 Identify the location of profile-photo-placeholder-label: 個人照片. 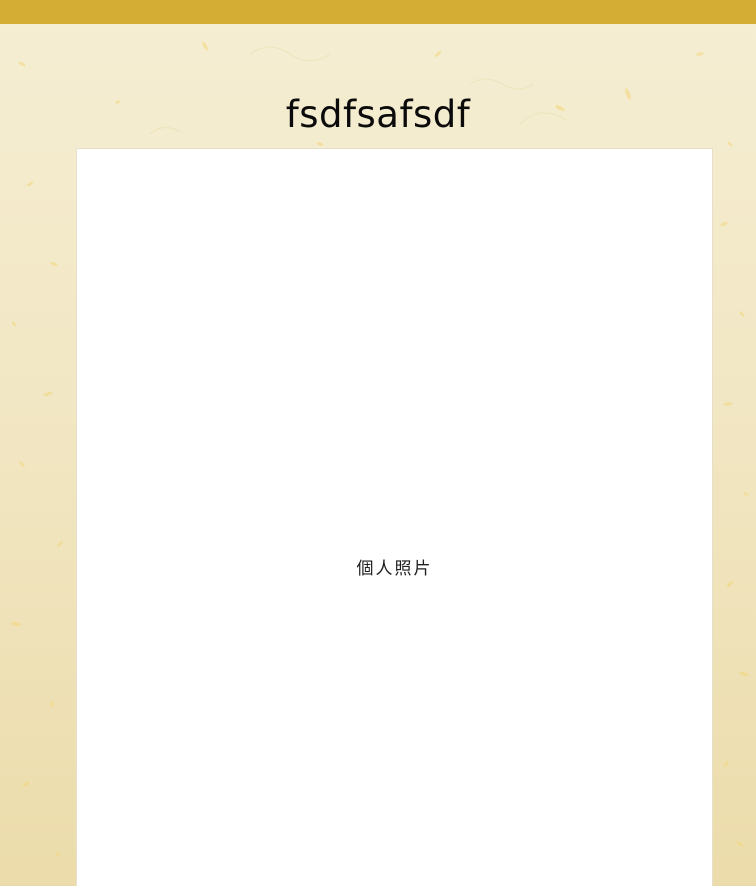
(394, 569).